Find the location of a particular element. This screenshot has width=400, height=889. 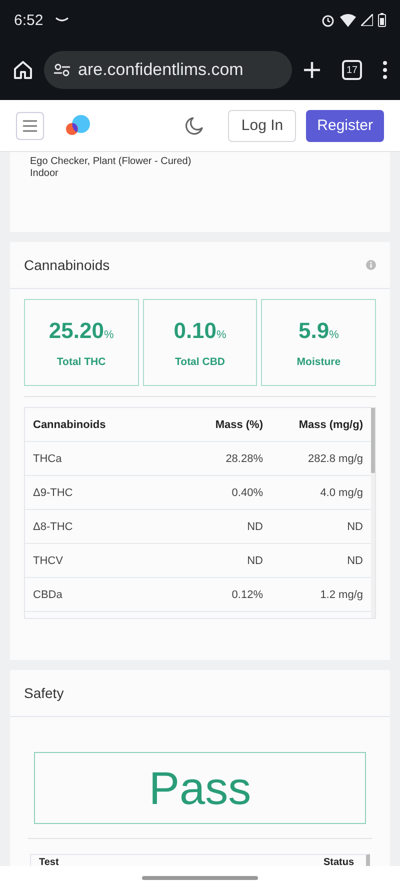

column-header: Mass (mg/g) is located at coordinates (330, 424).